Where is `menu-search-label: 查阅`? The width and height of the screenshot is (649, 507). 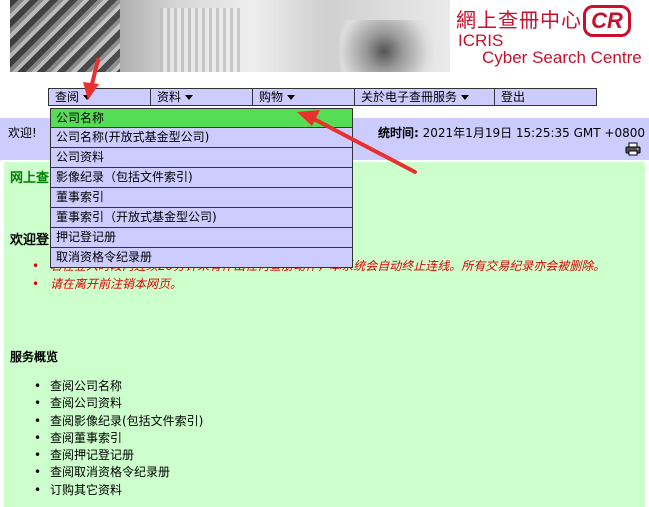
menu-search-label: 查阅 is located at coordinates (67, 97).